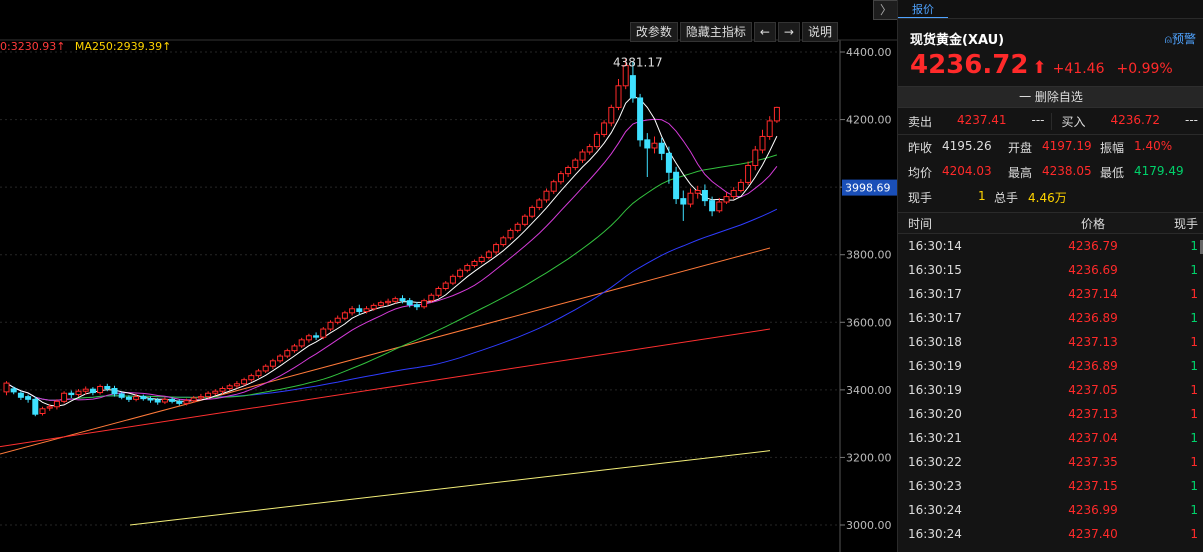  What do you see at coordinates (123, 46) in the screenshot?
I see `ma250-label: MA250:2939.39↑` at bounding box center [123, 46].